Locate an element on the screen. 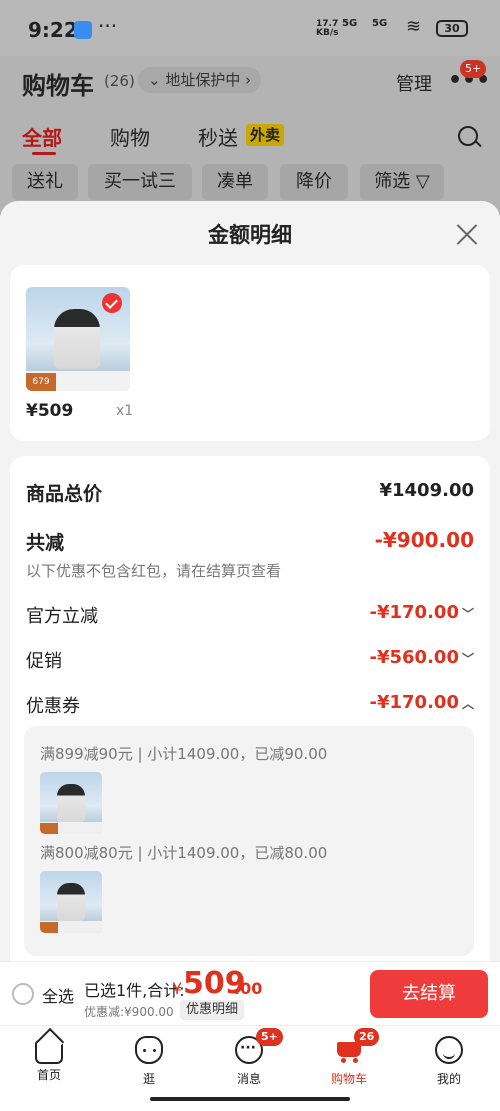  reduce-label: 共减 is located at coordinates (45, 543).